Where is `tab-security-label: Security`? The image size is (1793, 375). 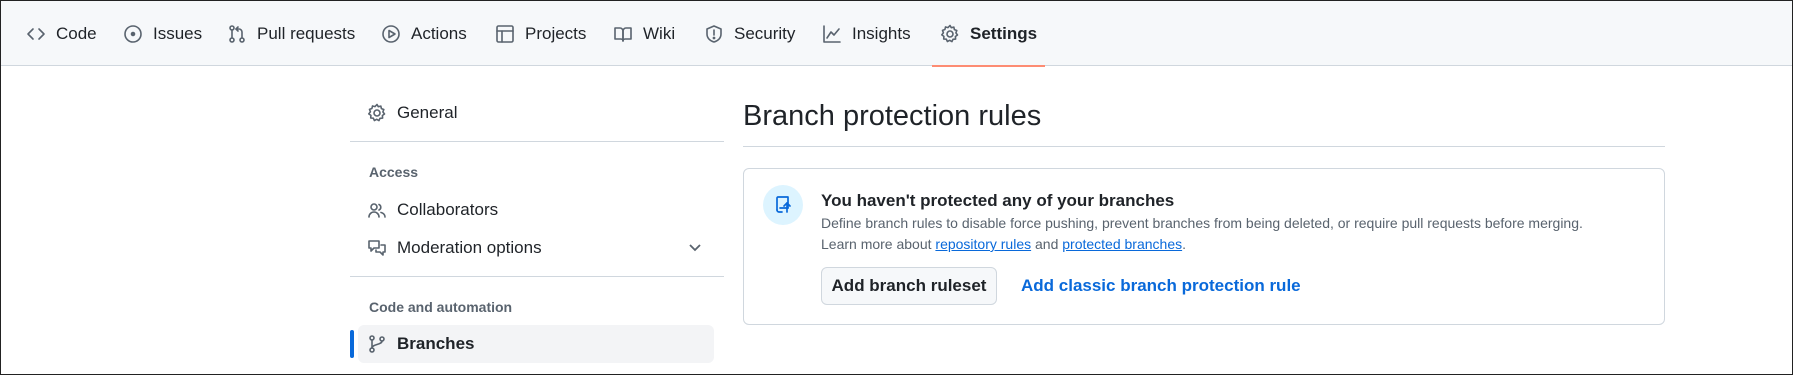 tab-security-label: Security is located at coordinates (765, 33).